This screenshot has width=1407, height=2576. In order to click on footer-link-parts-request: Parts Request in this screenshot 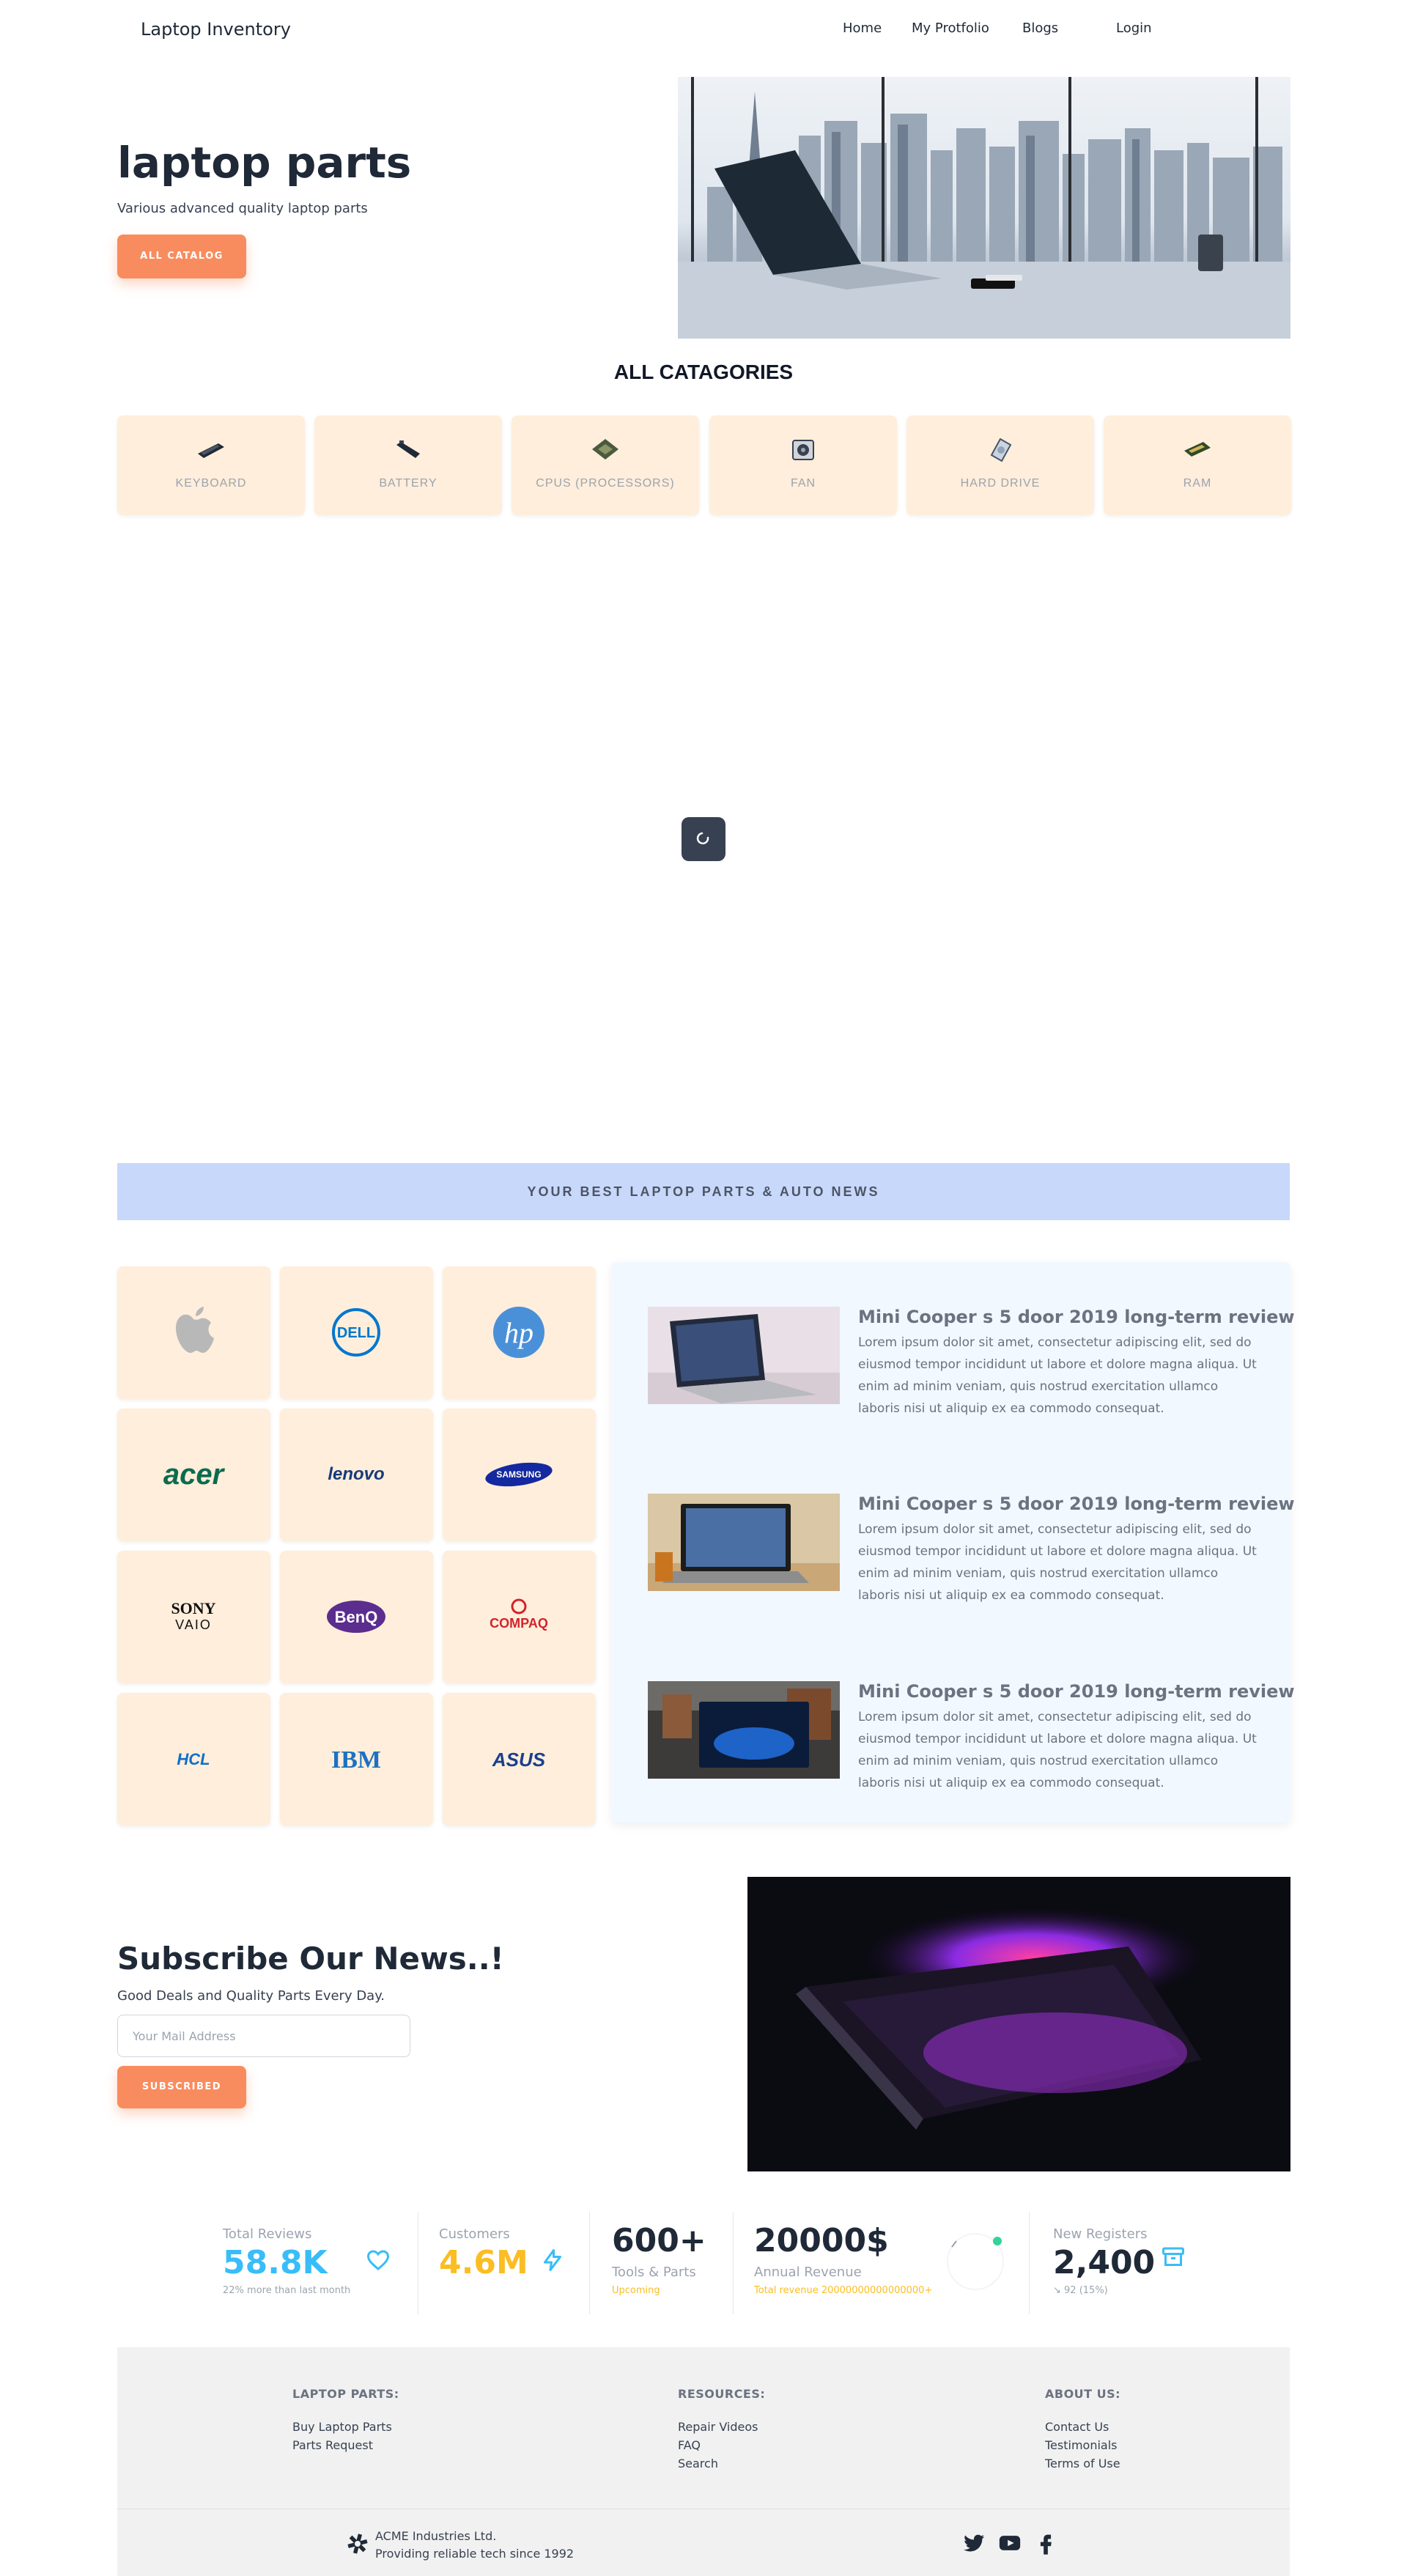, I will do `click(332, 2445)`.